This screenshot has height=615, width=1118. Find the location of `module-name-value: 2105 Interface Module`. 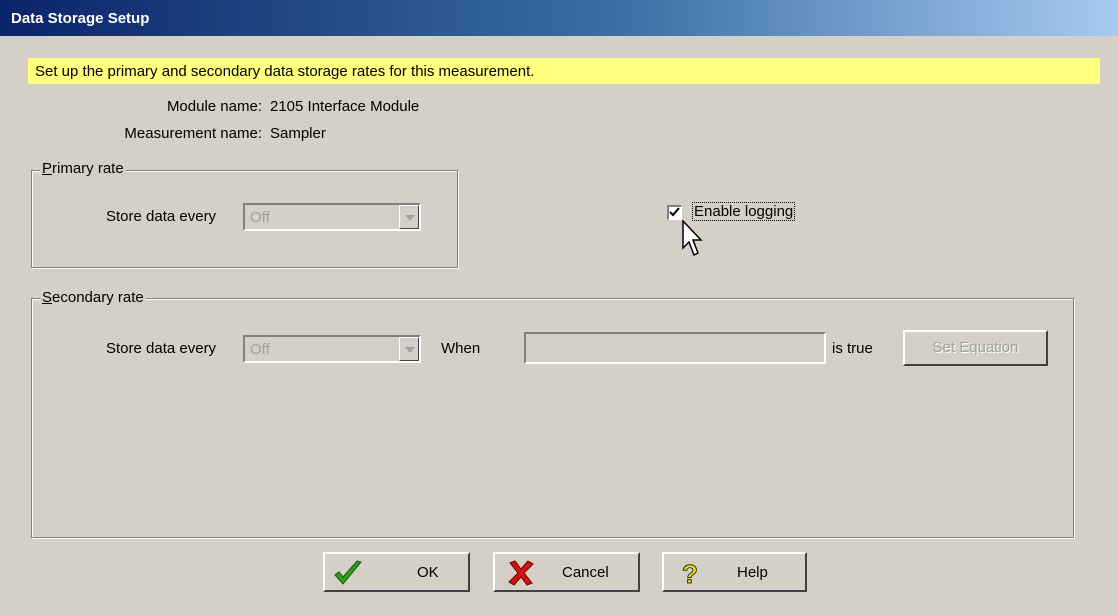

module-name-value: 2105 Interface Module is located at coordinates (345, 106).